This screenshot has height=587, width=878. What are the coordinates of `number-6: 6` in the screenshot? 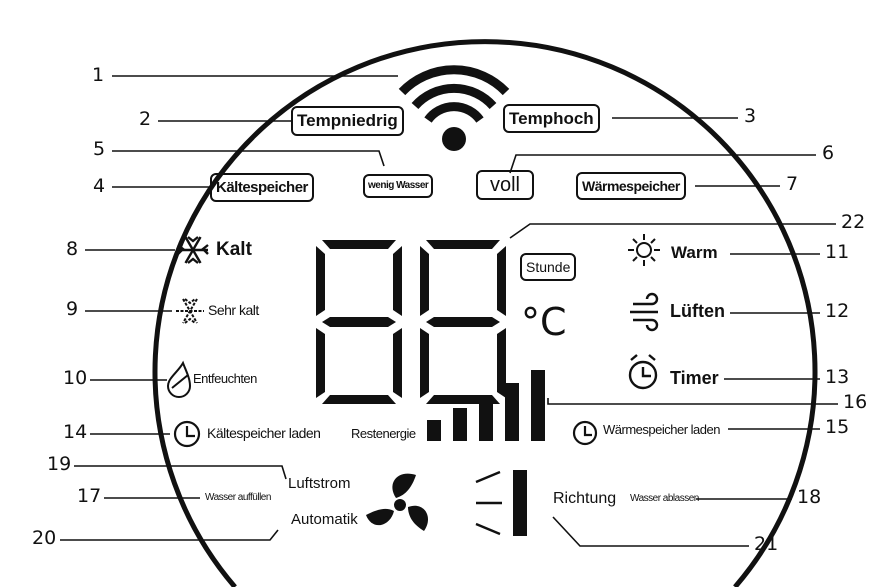 It's located at (828, 153).